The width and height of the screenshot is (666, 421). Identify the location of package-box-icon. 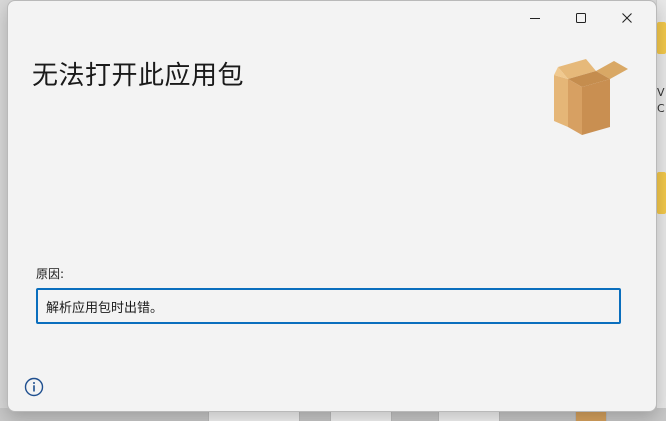
(591, 97).